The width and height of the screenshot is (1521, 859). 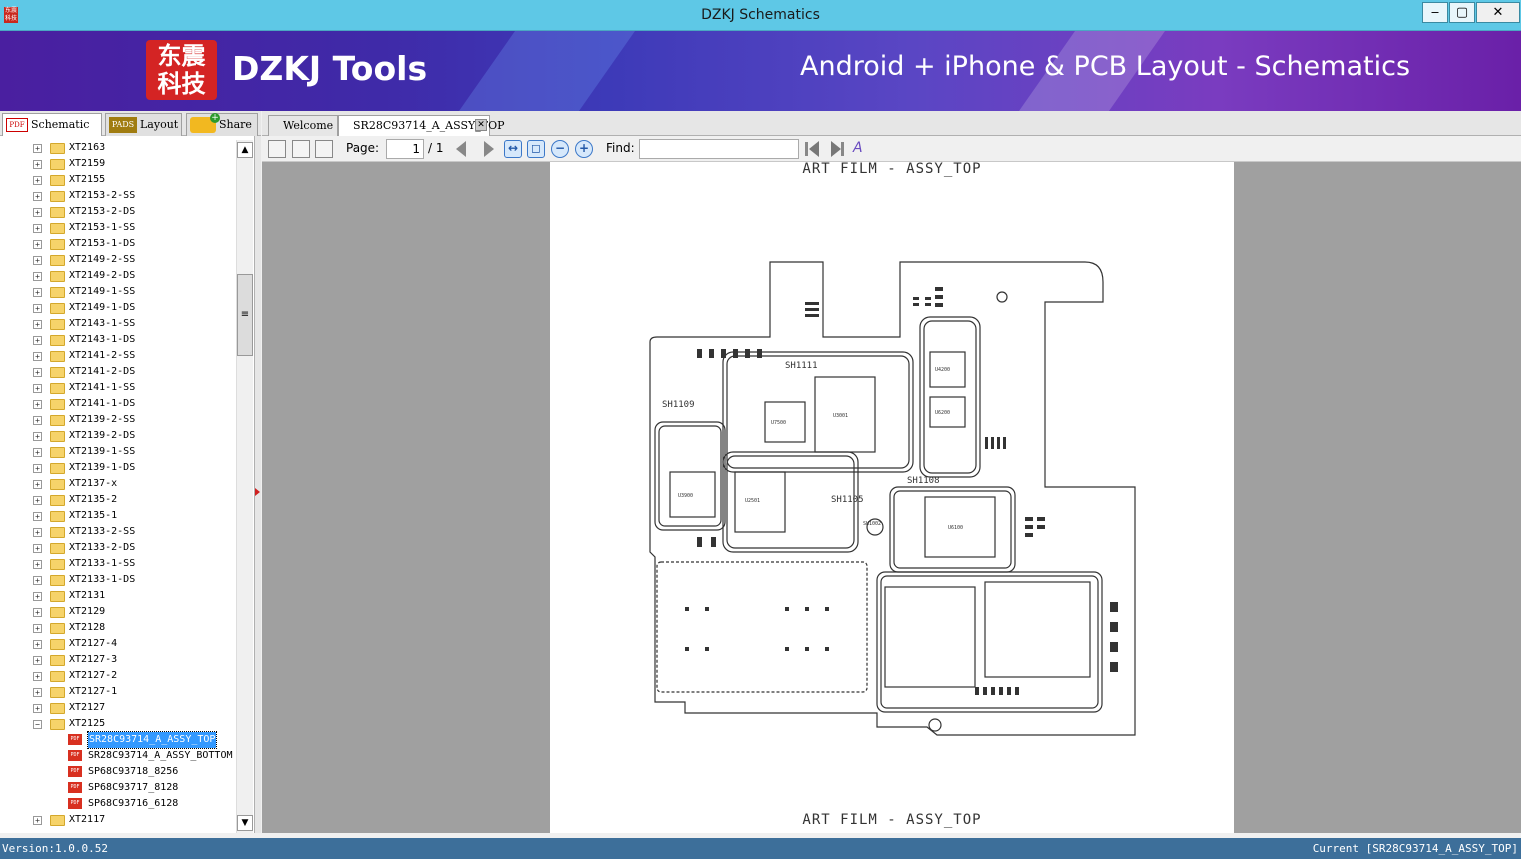 I want to click on zoom-in-icon: +, so click(x=584, y=149).